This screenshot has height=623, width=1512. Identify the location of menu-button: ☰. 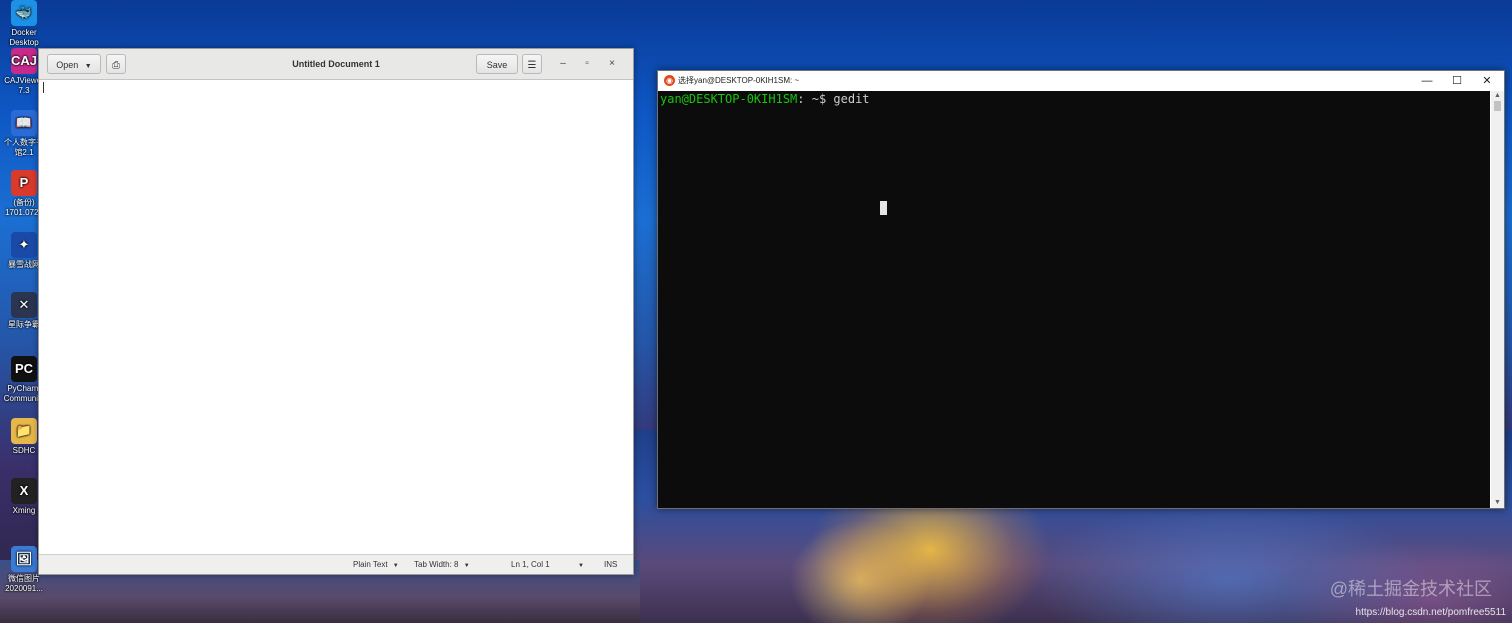
(532, 64).